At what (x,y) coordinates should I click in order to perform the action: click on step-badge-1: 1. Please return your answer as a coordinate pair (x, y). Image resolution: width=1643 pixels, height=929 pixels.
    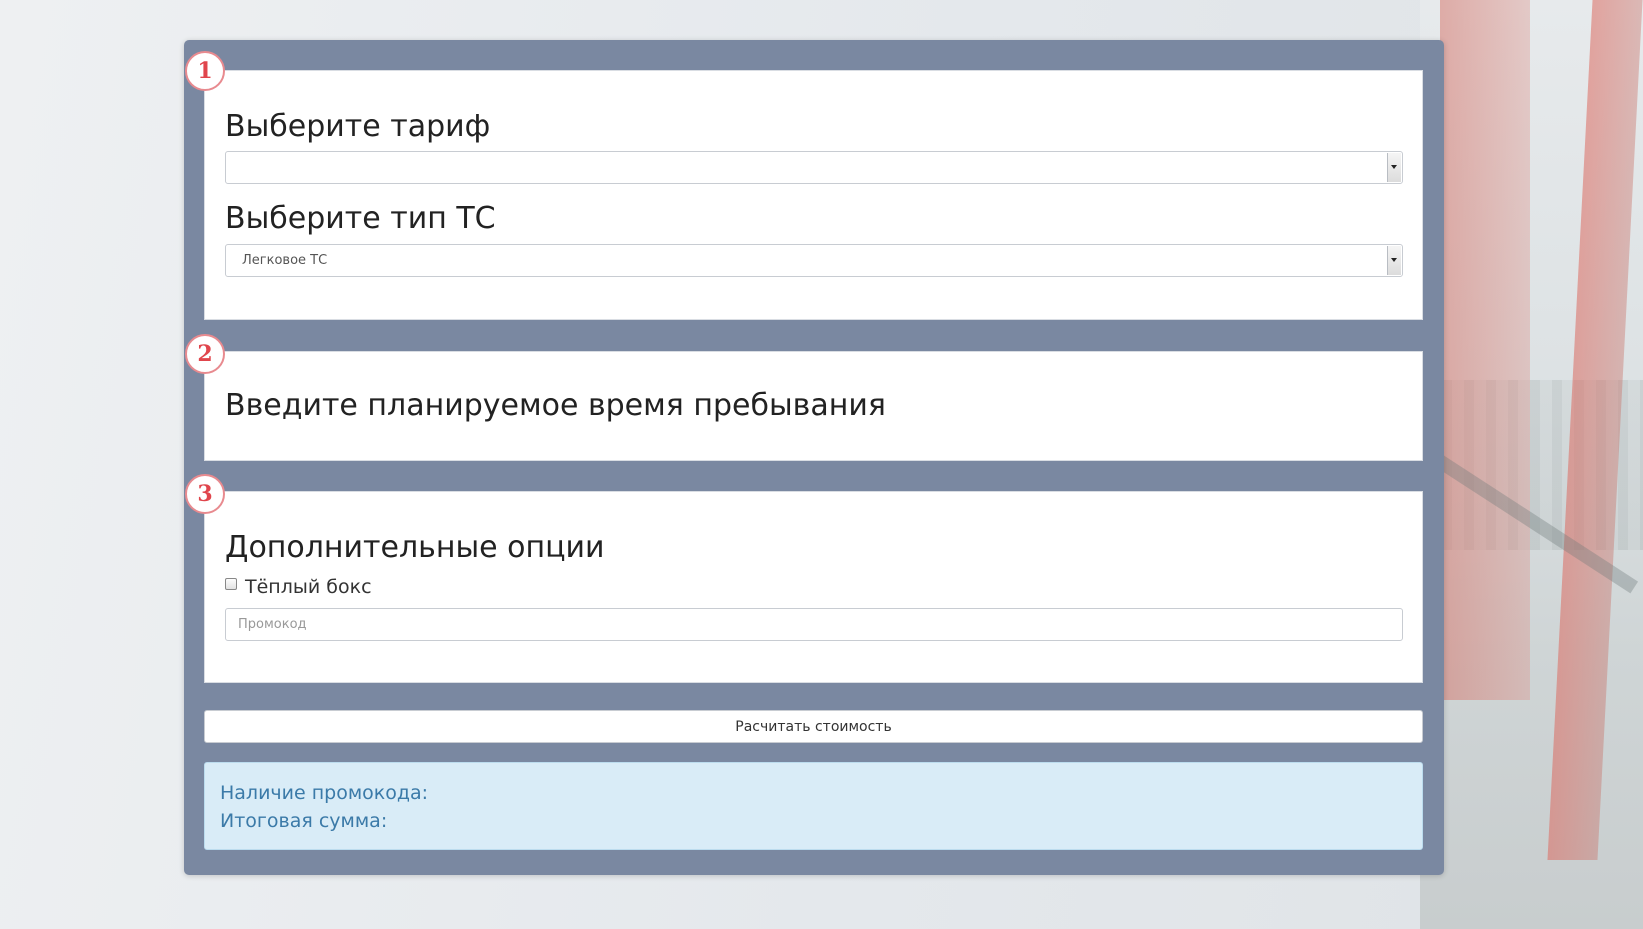
    Looking at the image, I should click on (205, 71).